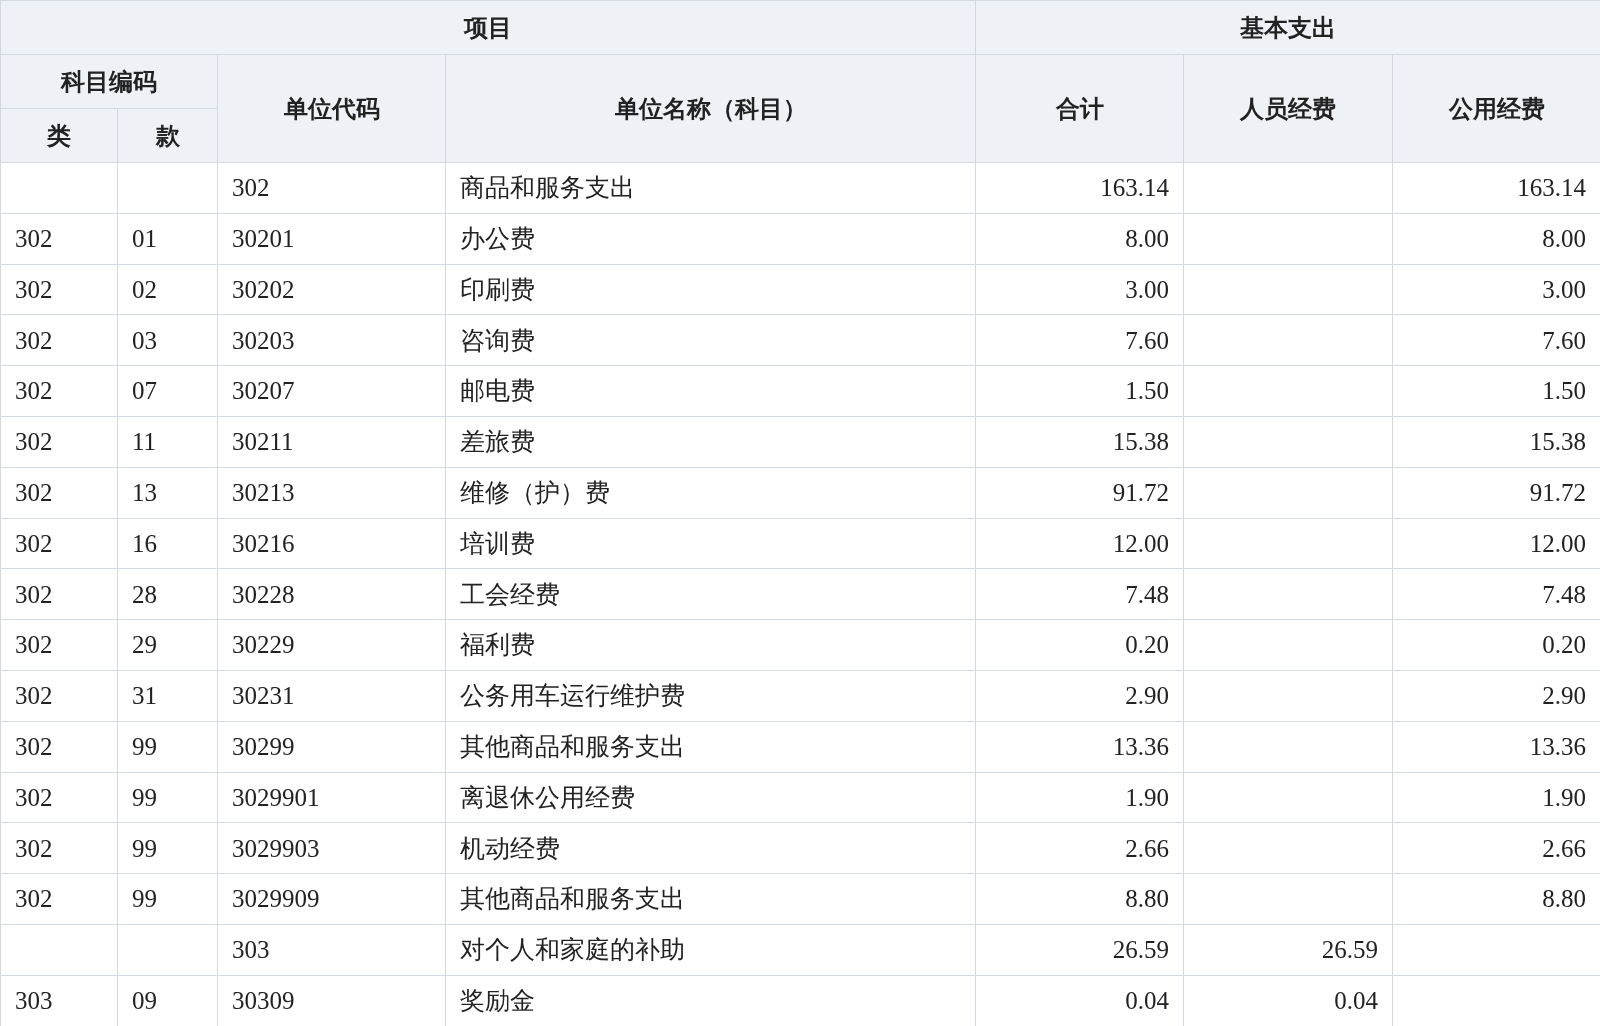  I want to click on table-cell: 28, so click(167, 594).